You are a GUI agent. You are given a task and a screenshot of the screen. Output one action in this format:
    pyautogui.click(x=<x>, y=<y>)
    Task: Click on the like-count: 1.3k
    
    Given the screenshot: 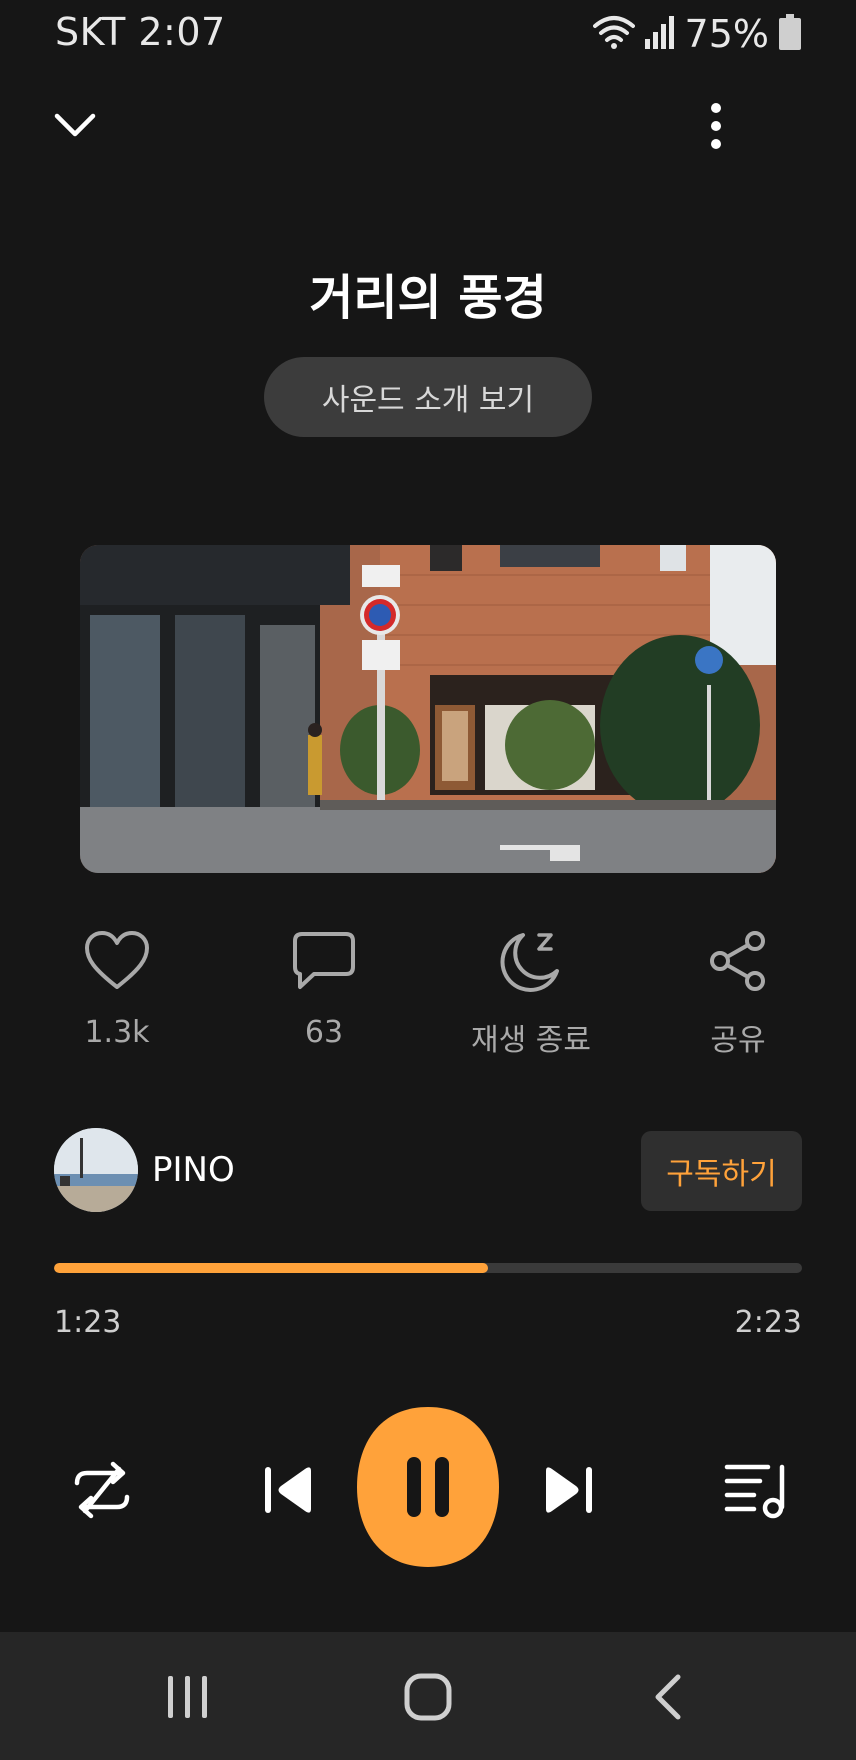 What is the action you would take?
    pyautogui.click(x=117, y=1032)
    